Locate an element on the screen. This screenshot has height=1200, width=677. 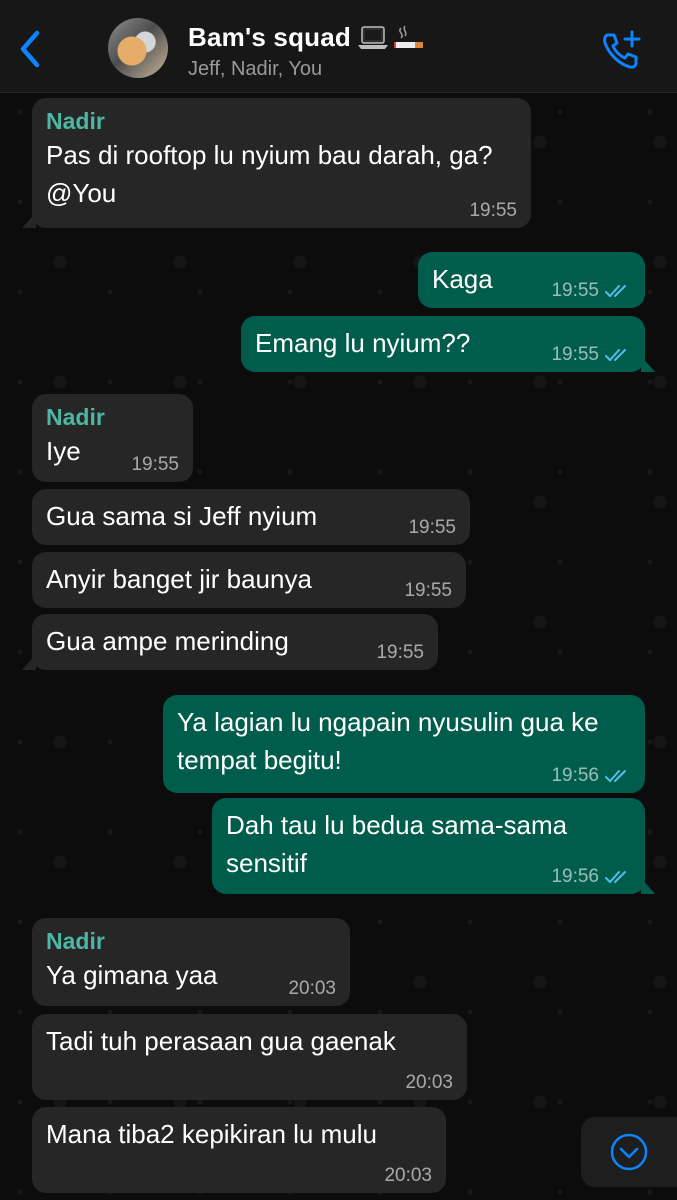
message-text: Iye is located at coordinates (63, 451).